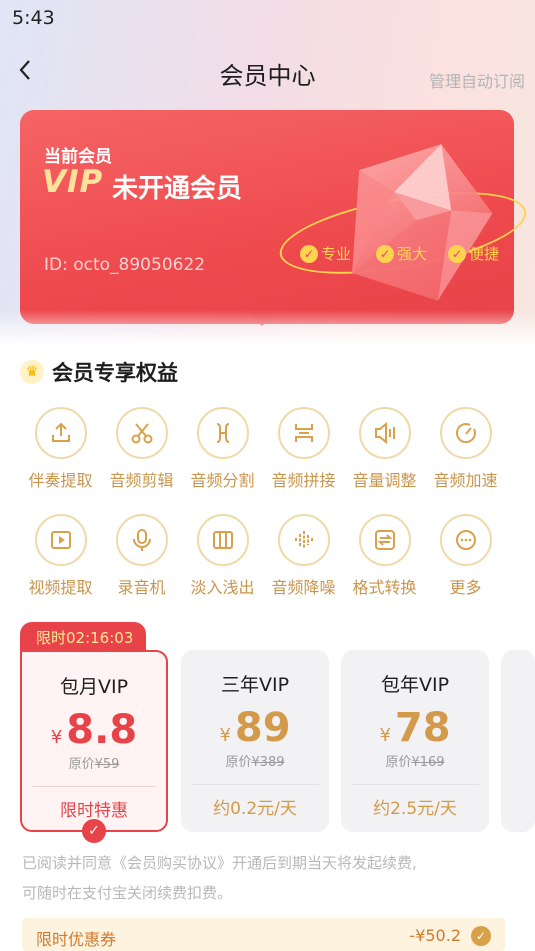 Image resolution: width=535 pixels, height=951 pixels. Describe the element at coordinates (465, 433) in the screenshot. I see `speed-icon` at that location.